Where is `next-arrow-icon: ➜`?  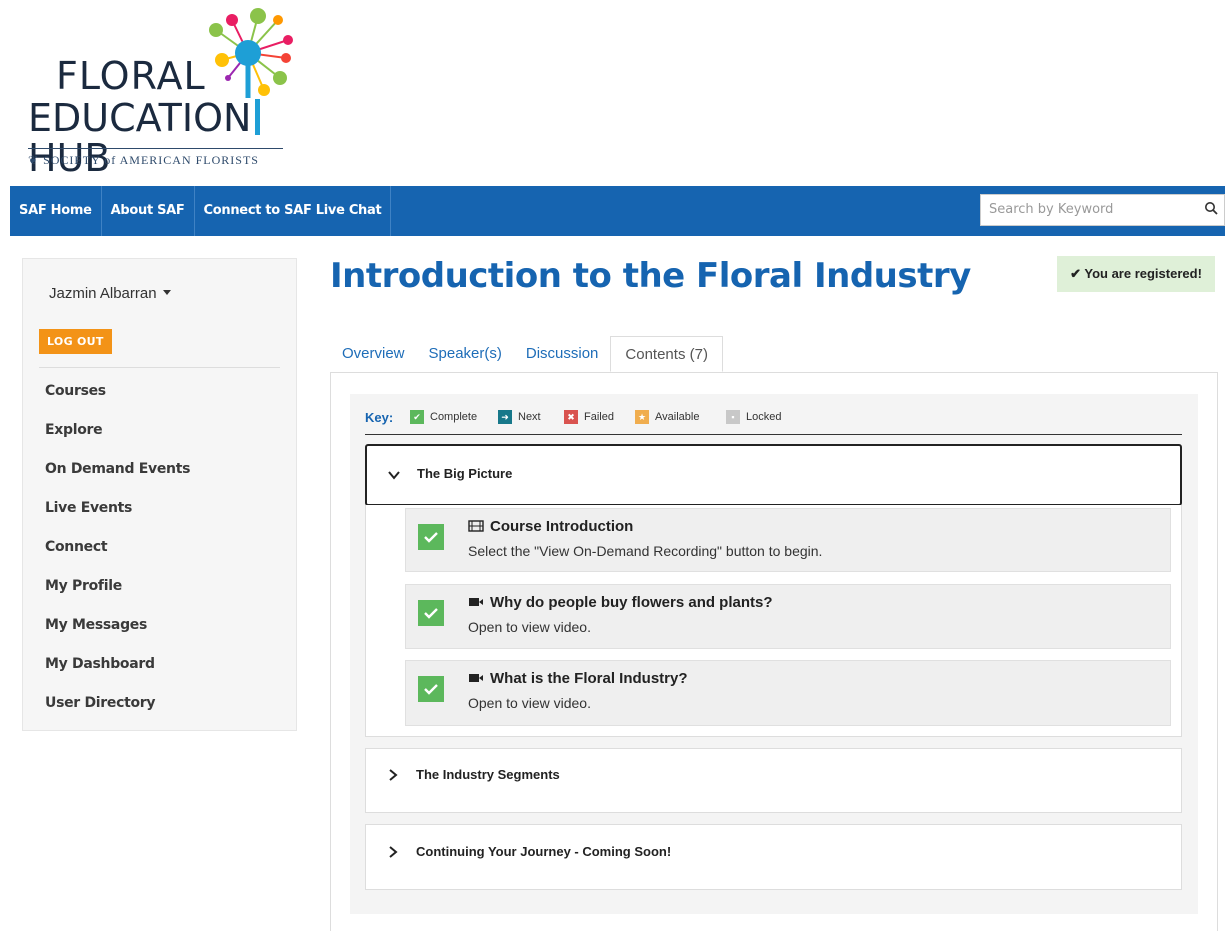 next-arrow-icon: ➜ is located at coordinates (505, 417).